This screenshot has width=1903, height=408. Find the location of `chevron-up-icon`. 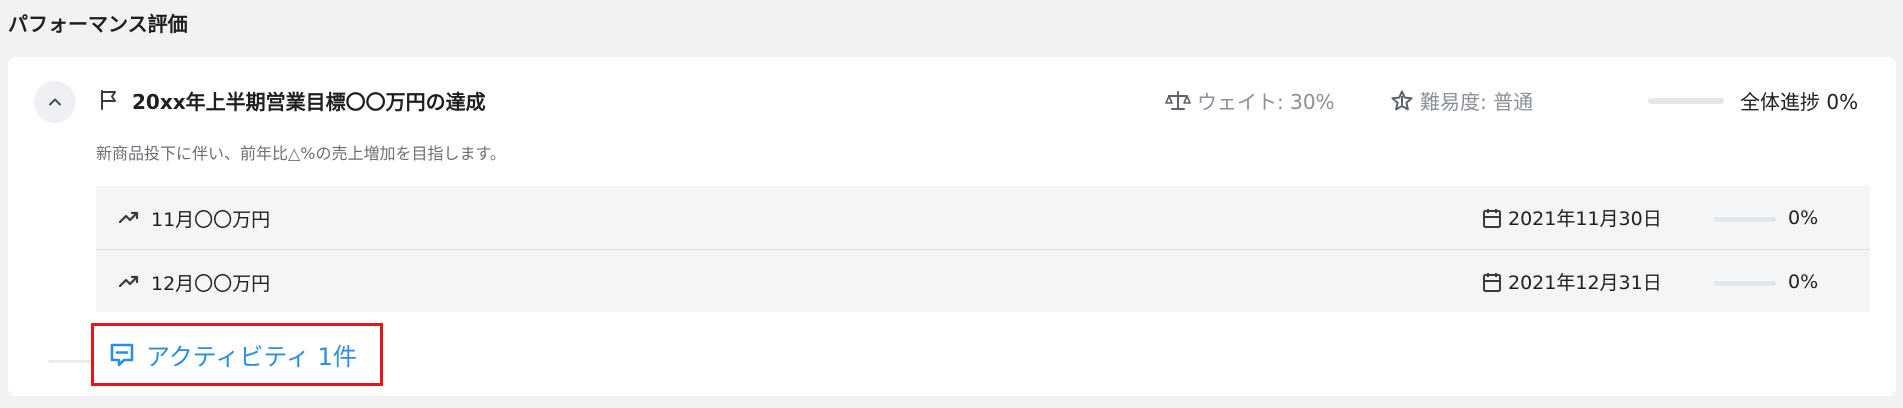

chevron-up-icon is located at coordinates (55, 102).